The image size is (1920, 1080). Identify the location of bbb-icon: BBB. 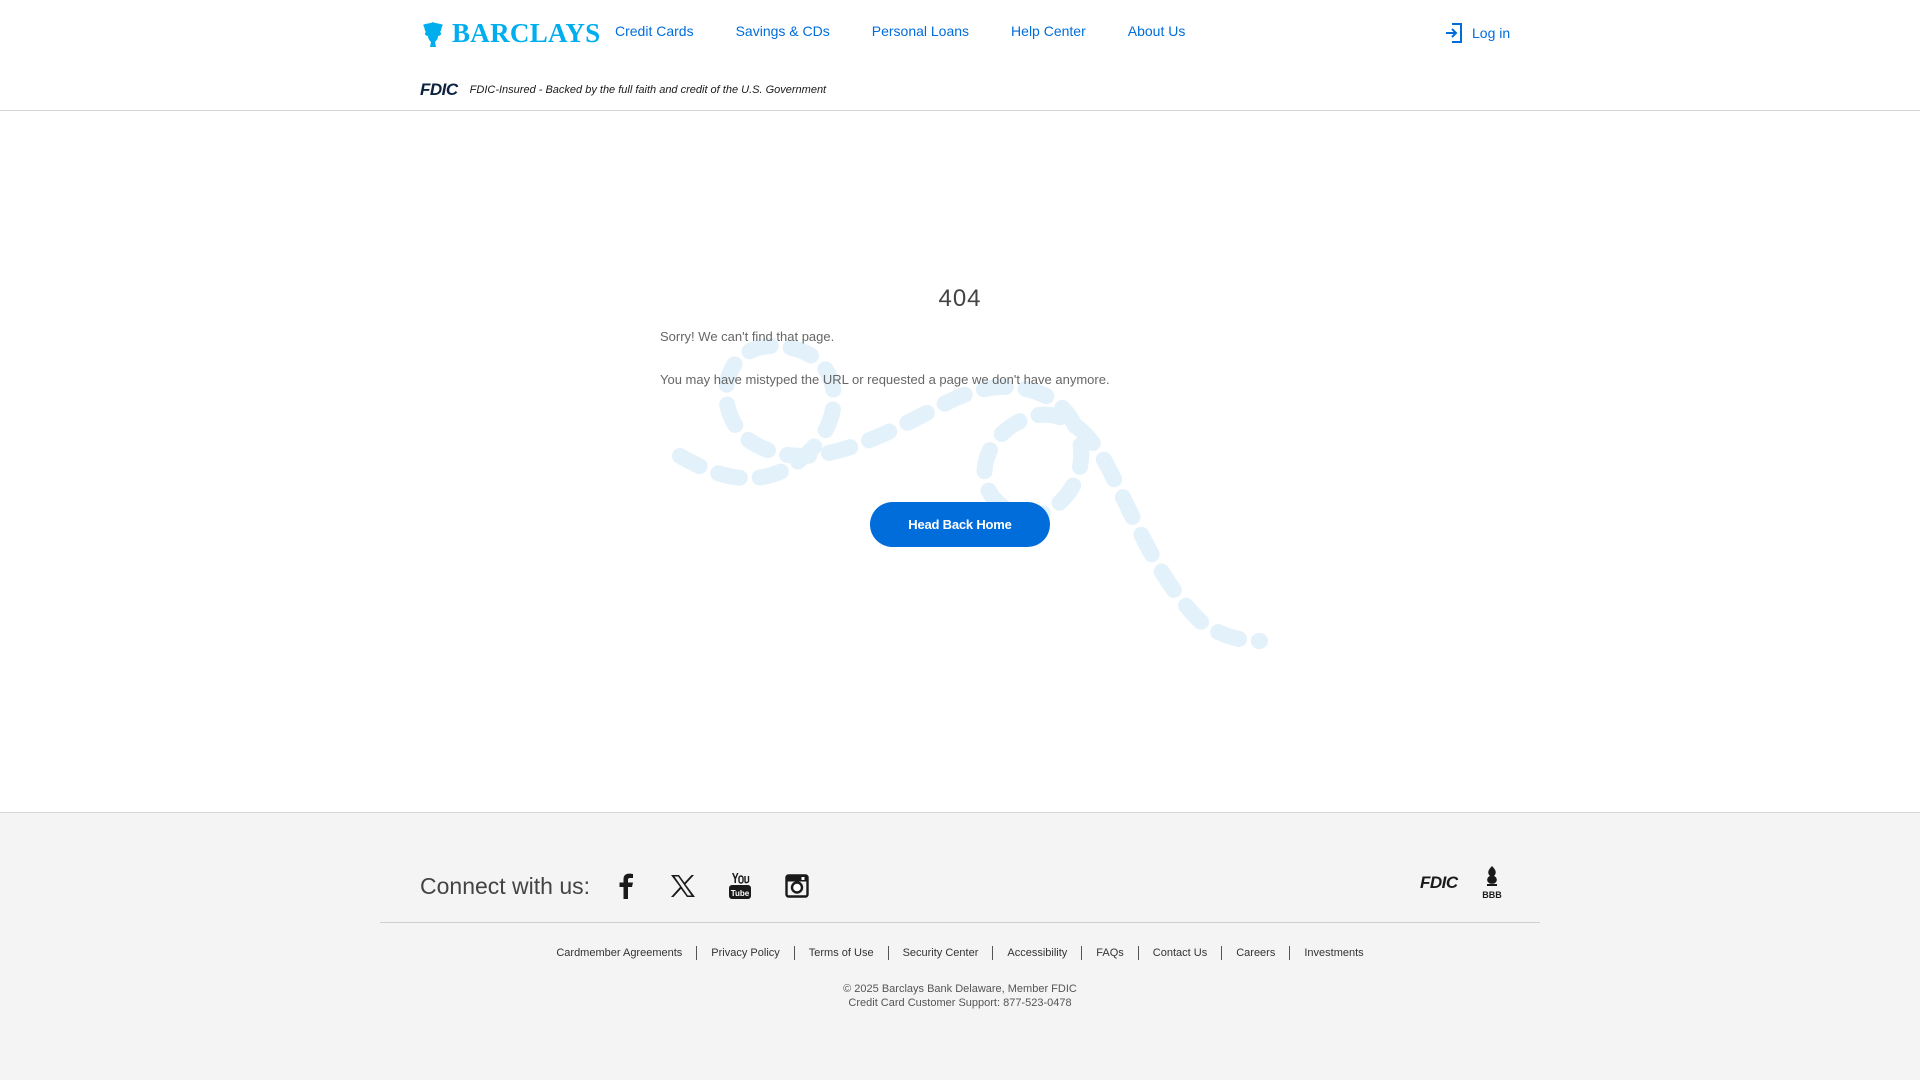
(1492, 883).